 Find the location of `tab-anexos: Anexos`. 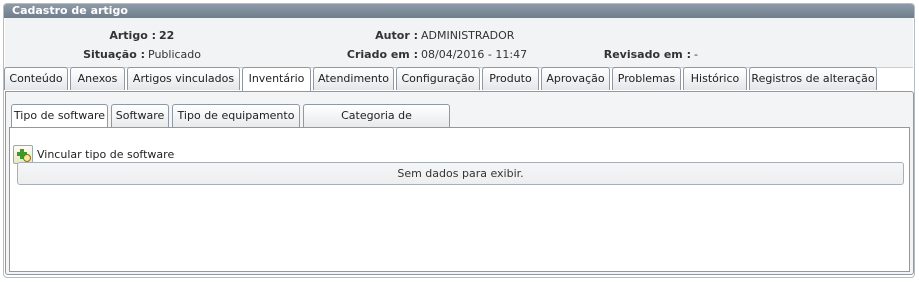

tab-anexos: Anexos is located at coordinates (97, 78).